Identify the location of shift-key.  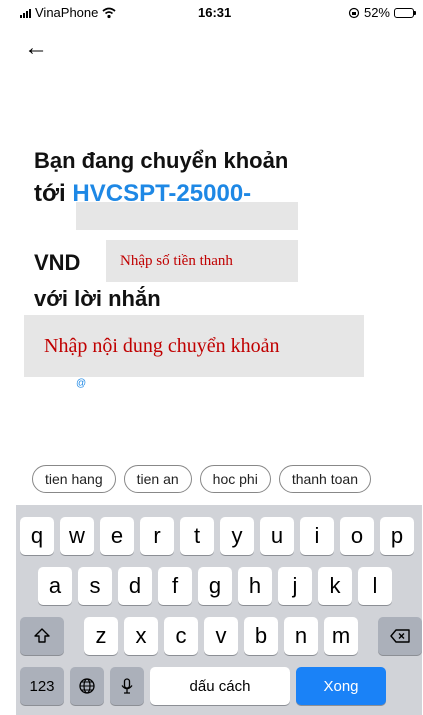
(42, 636).